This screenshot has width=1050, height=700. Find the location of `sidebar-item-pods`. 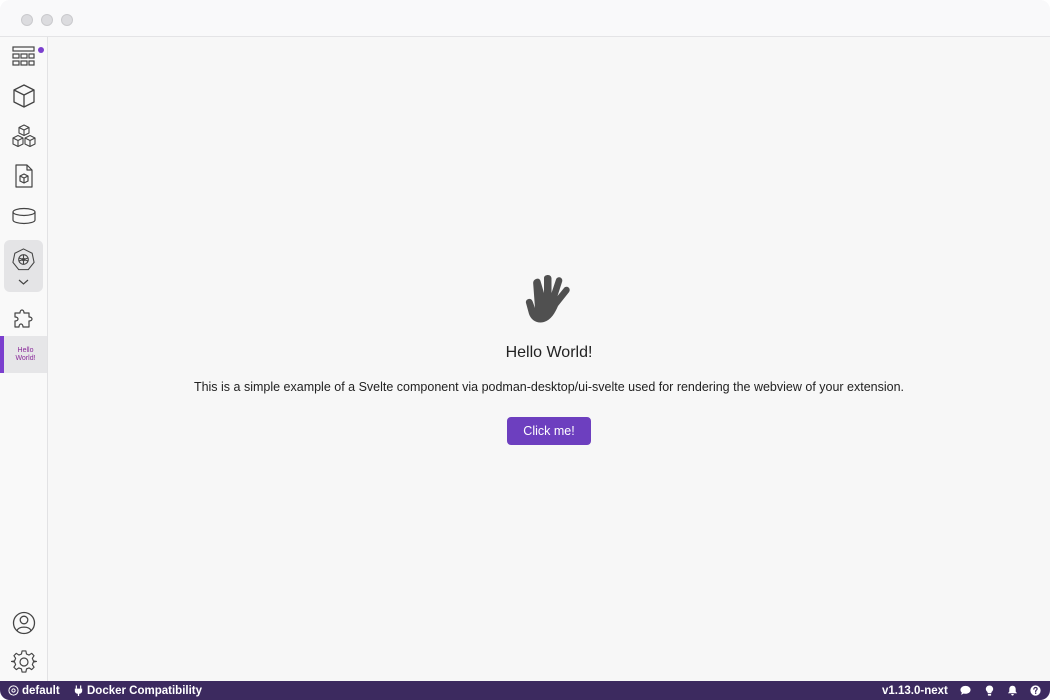

sidebar-item-pods is located at coordinates (23, 136).